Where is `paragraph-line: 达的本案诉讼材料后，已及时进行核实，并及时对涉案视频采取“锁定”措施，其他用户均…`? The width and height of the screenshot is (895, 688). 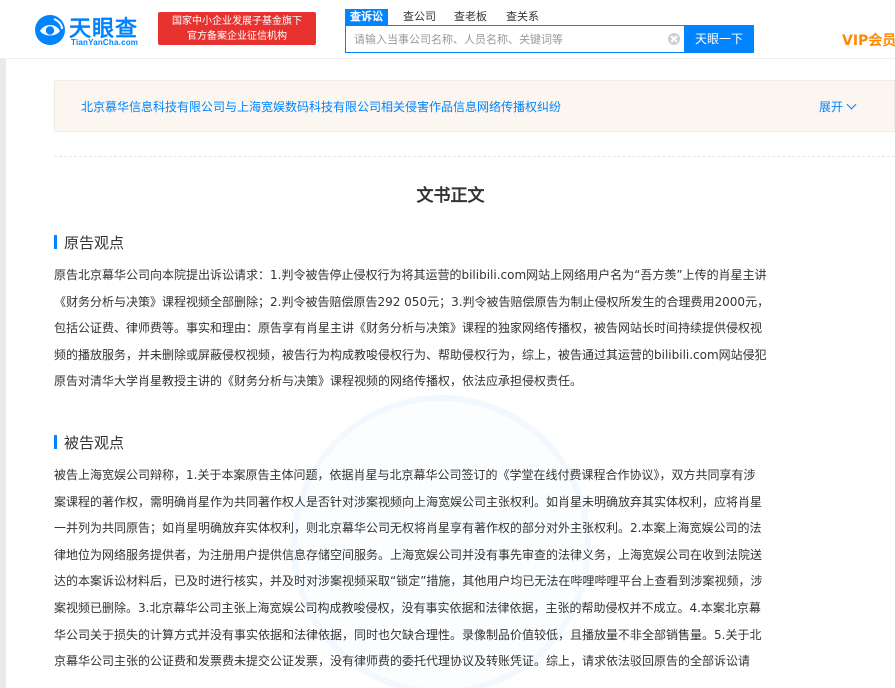
paragraph-line: 达的本案诉讼材料后，已及时进行核实，并及时对涉案视频采取“锁定”措施，其他用户均… is located at coordinates (408, 581).